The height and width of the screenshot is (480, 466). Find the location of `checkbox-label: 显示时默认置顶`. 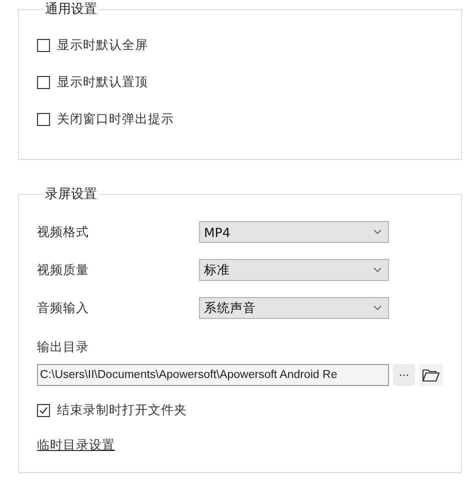

checkbox-label: 显示时默认置顶 is located at coordinates (102, 82).